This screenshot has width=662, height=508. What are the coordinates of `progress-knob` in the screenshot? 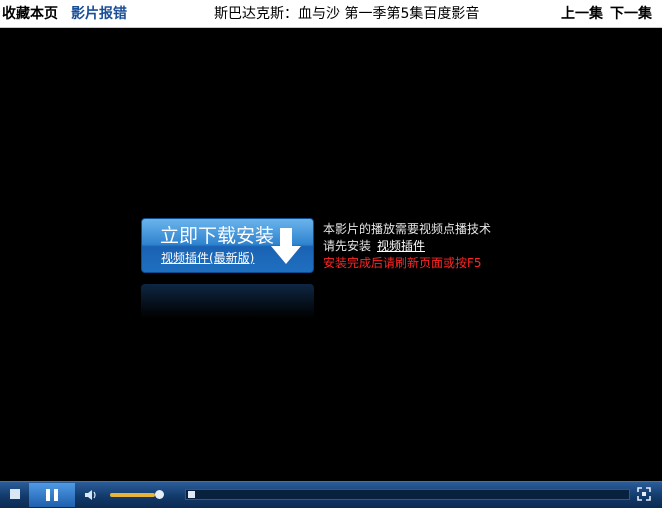 It's located at (191, 494).